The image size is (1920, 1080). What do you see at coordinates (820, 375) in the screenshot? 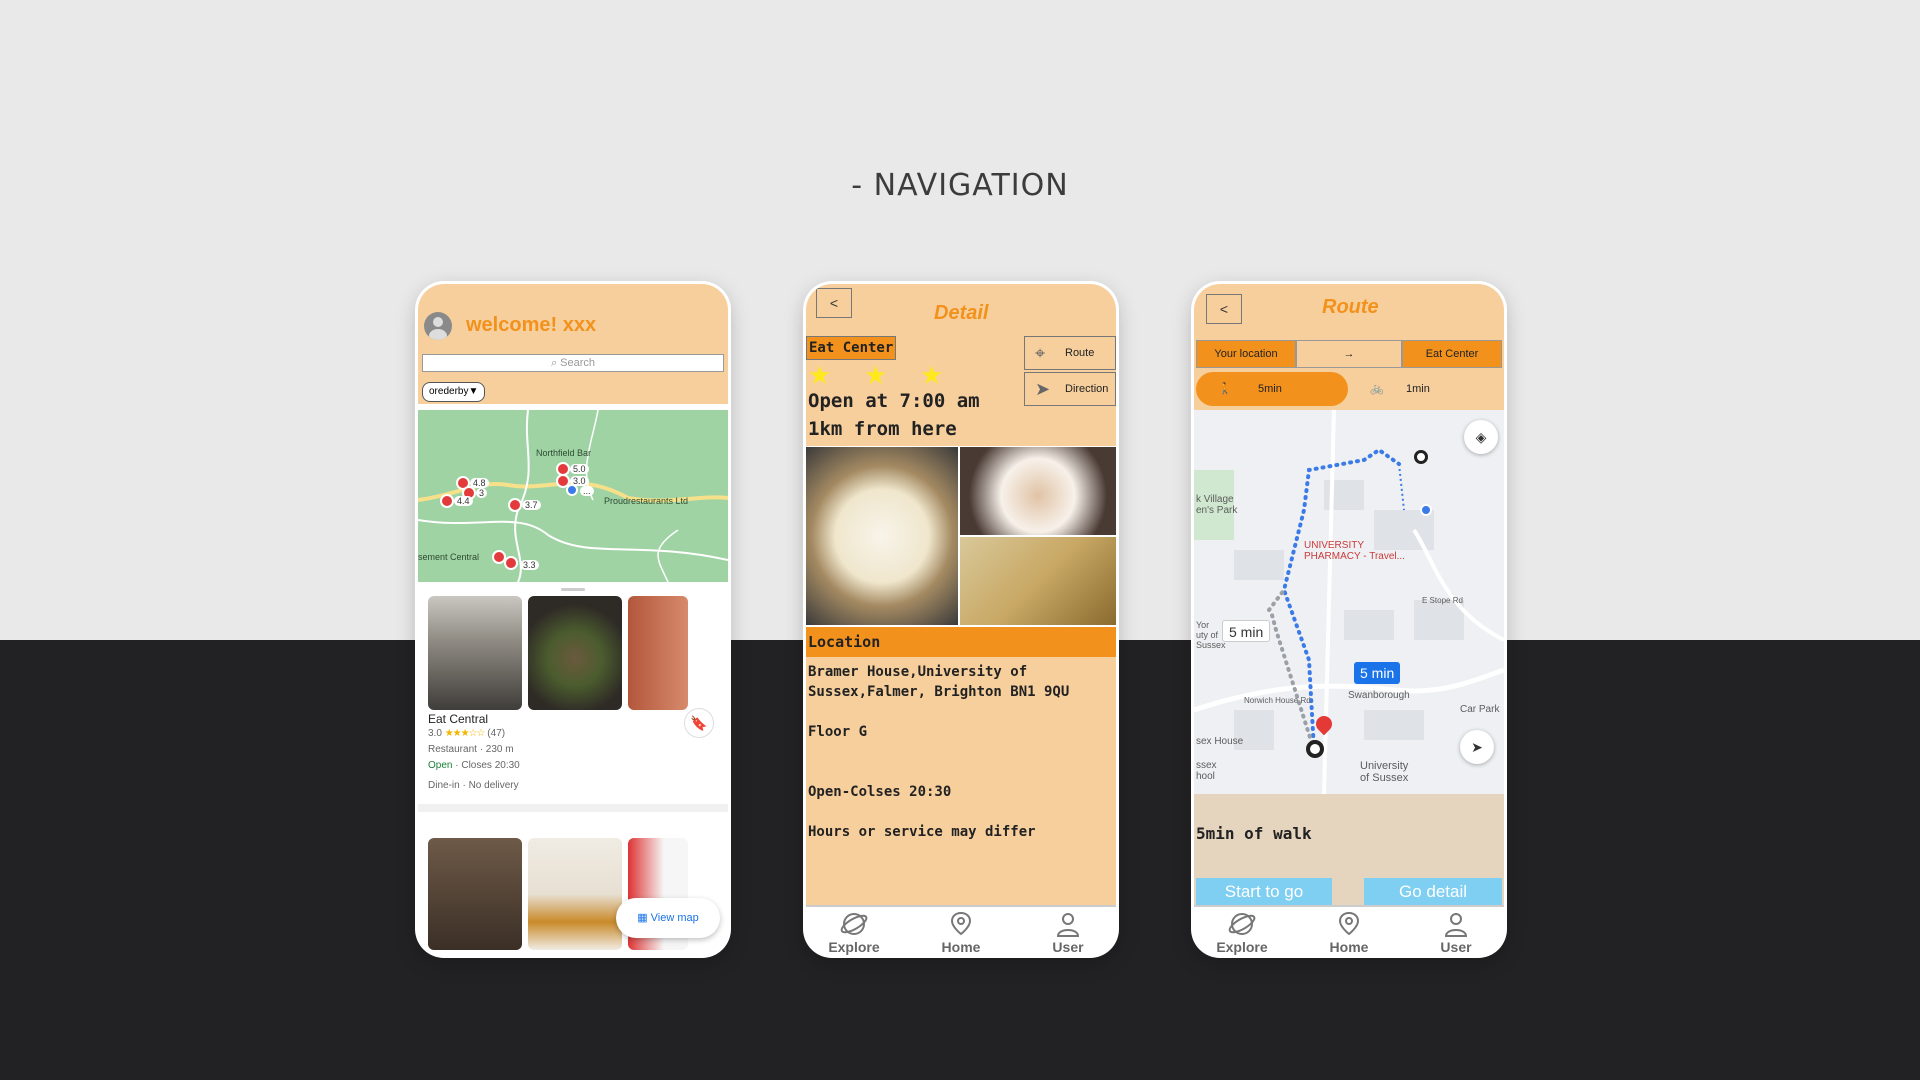
I see `star-icon: ★` at bounding box center [820, 375].